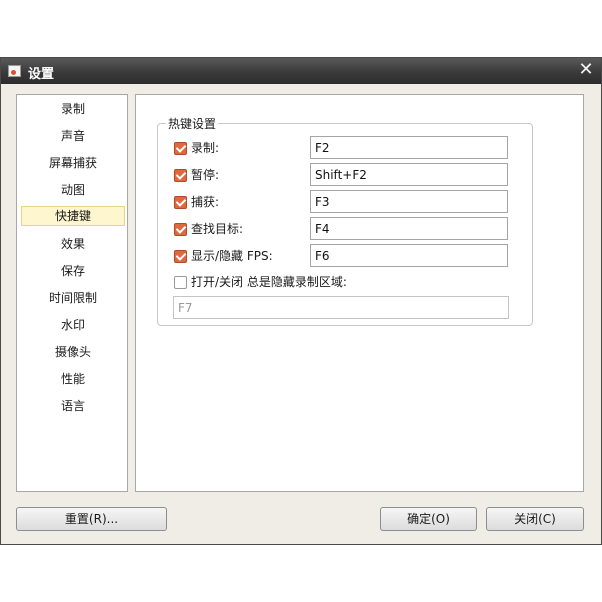  I want to click on checkbox-pause, so click(180, 175).